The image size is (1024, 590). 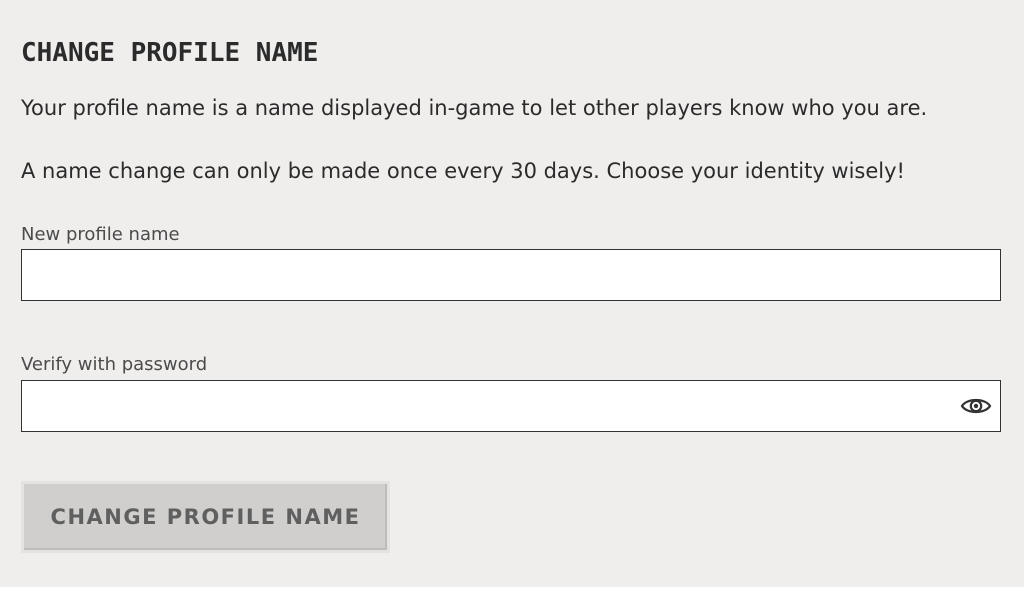 I want to click on verify-password-field-wrapper, so click(x=511, y=406).